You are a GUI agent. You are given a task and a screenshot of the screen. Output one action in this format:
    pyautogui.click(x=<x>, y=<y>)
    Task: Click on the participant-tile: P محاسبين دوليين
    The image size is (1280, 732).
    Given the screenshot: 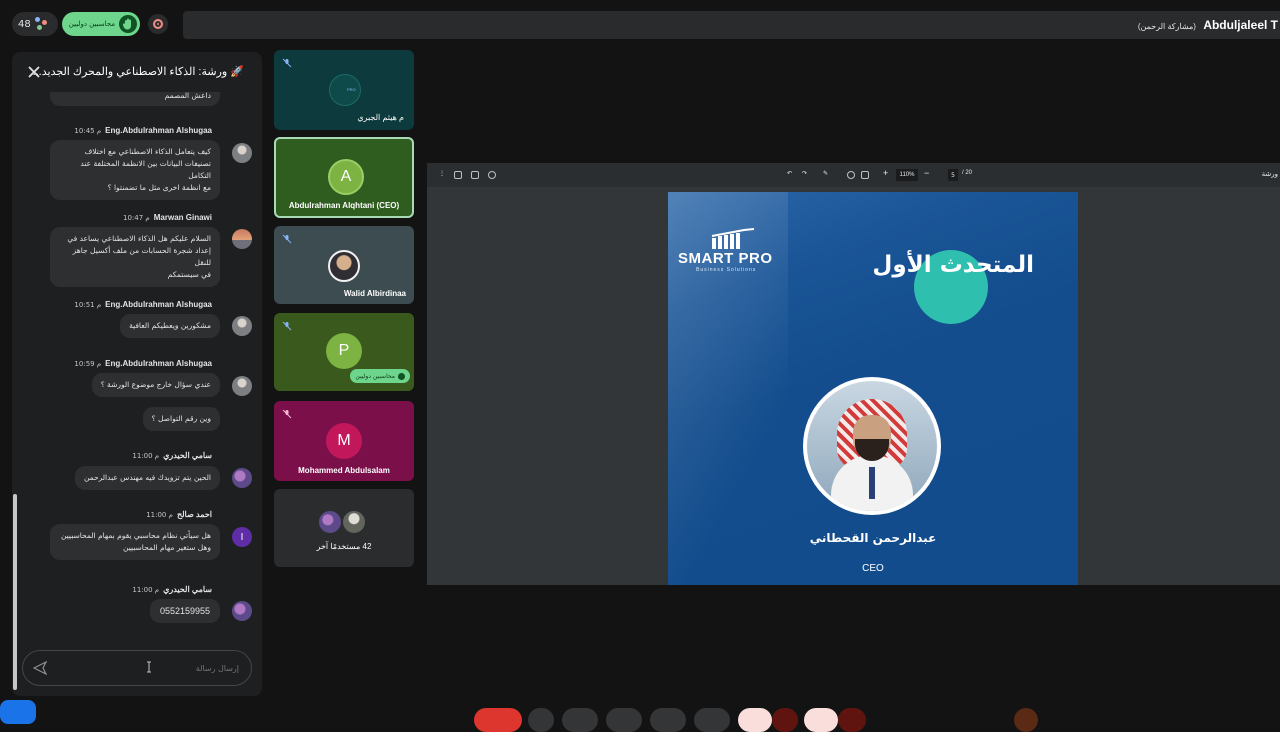 What is the action you would take?
    pyautogui.click(x=344, y=352)
    